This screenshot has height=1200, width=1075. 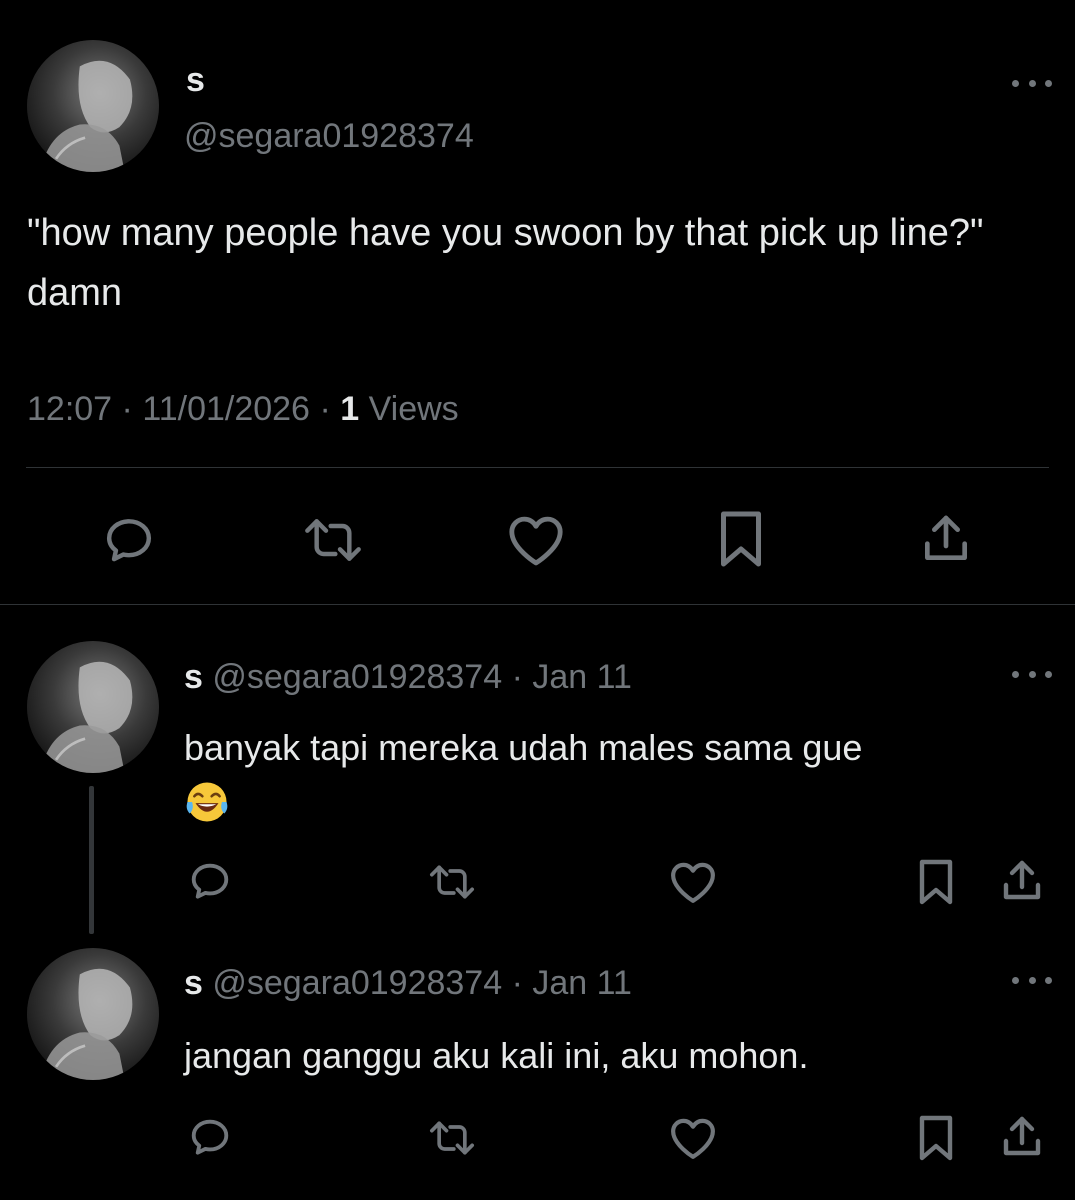 What do you see at coordinates (523, 747) in the screenshot?
I see `reply-text-content: banyak tapi mereka udah males sama gue` at bounding box center [523, 747].